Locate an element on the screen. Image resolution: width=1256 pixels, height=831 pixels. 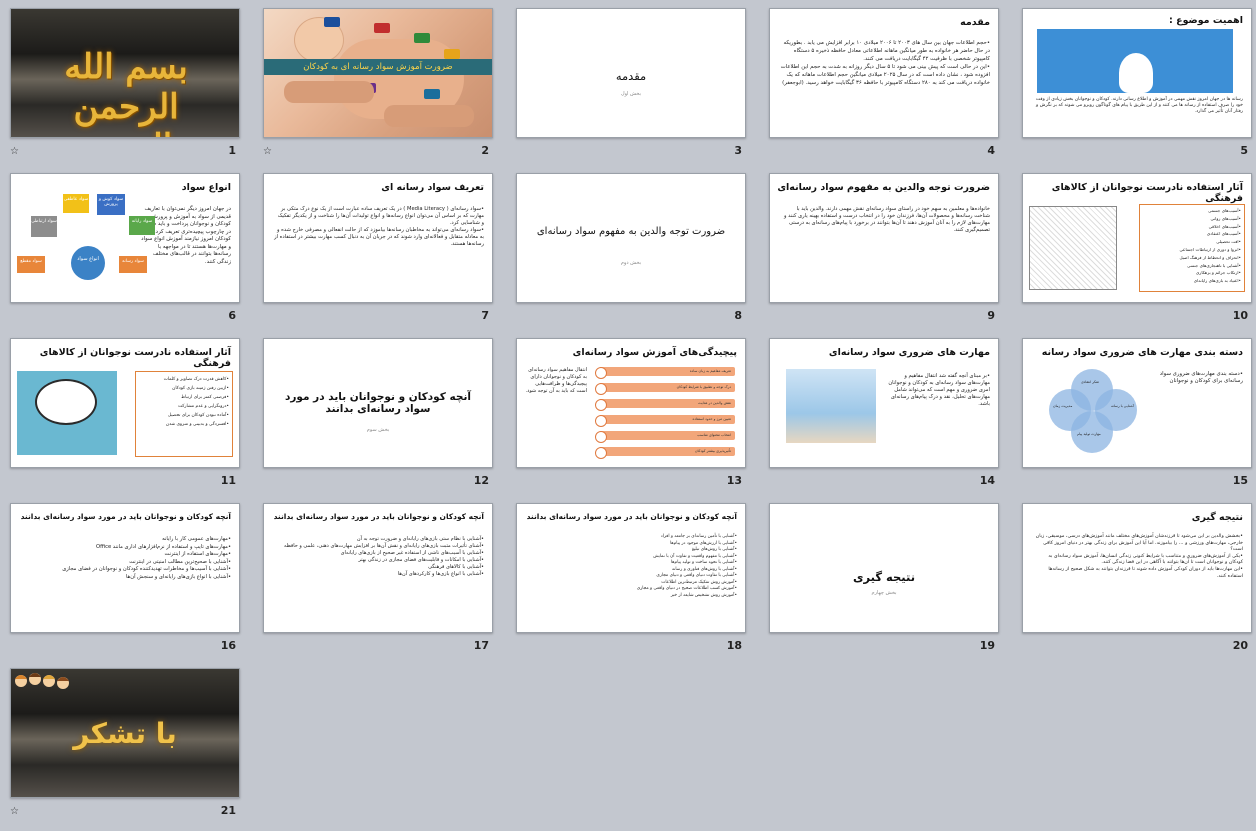
slide-number: 21 is located at coordinates (228, 810).